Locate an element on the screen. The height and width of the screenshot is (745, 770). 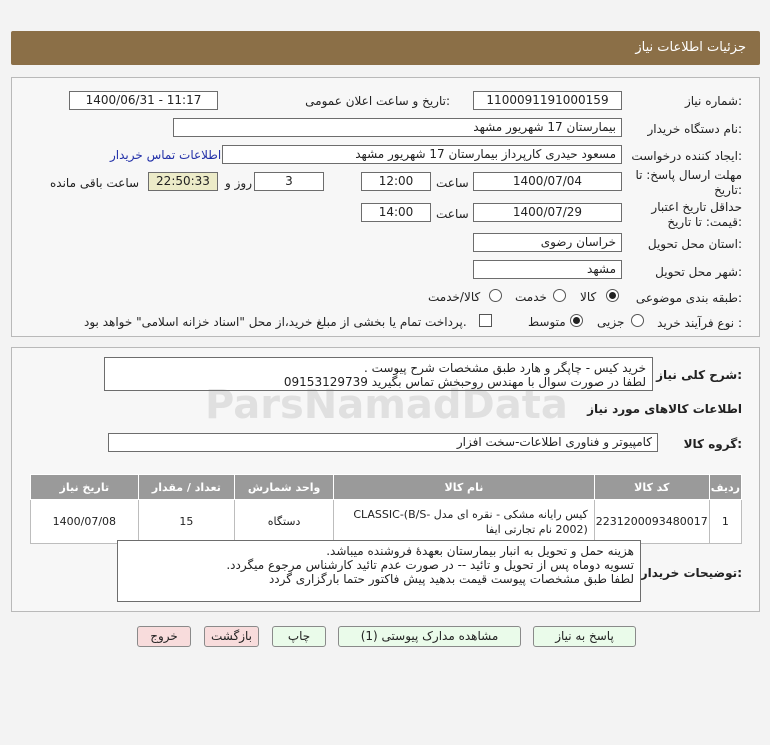
treasury-payment-checkbox is located at coordinates (485, 320).